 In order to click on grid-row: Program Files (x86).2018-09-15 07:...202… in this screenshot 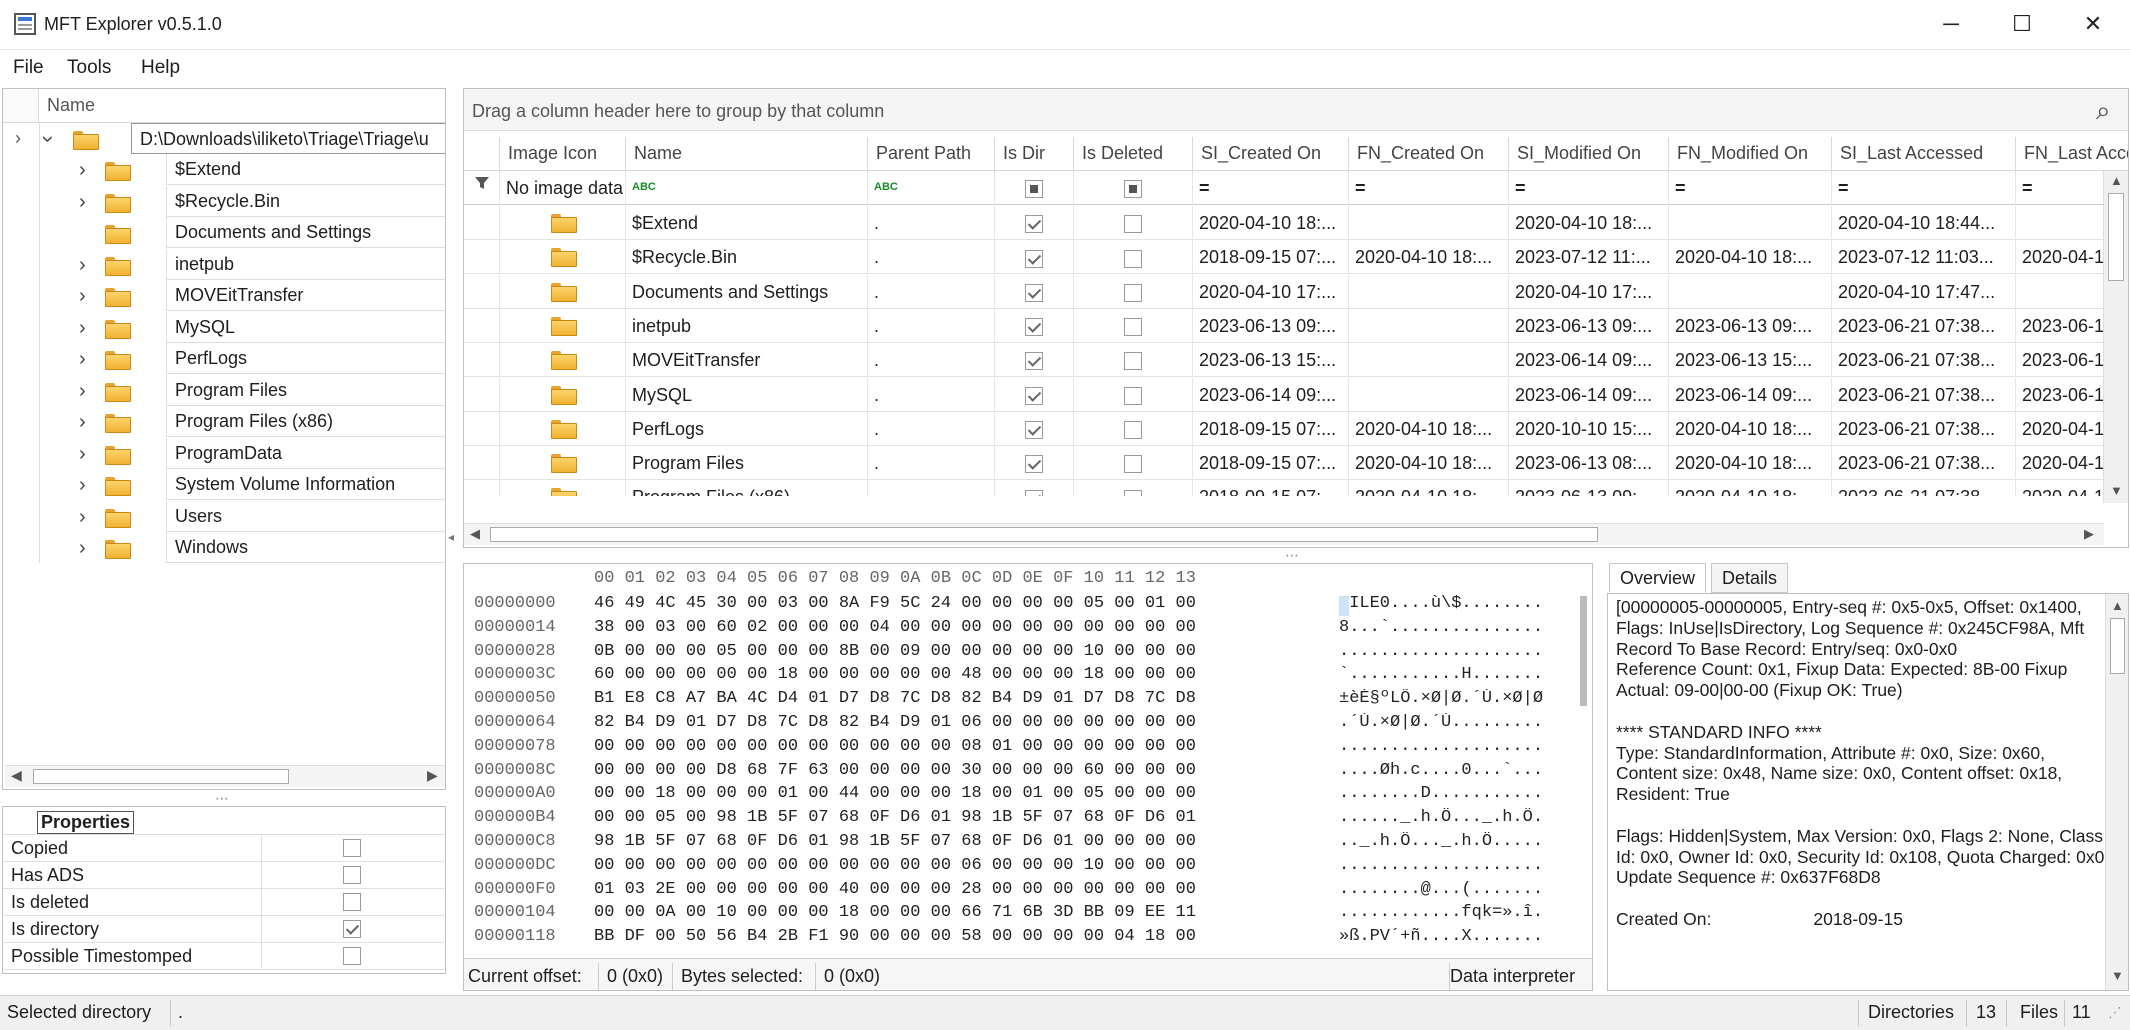, I will do `click(1284, 488)`.